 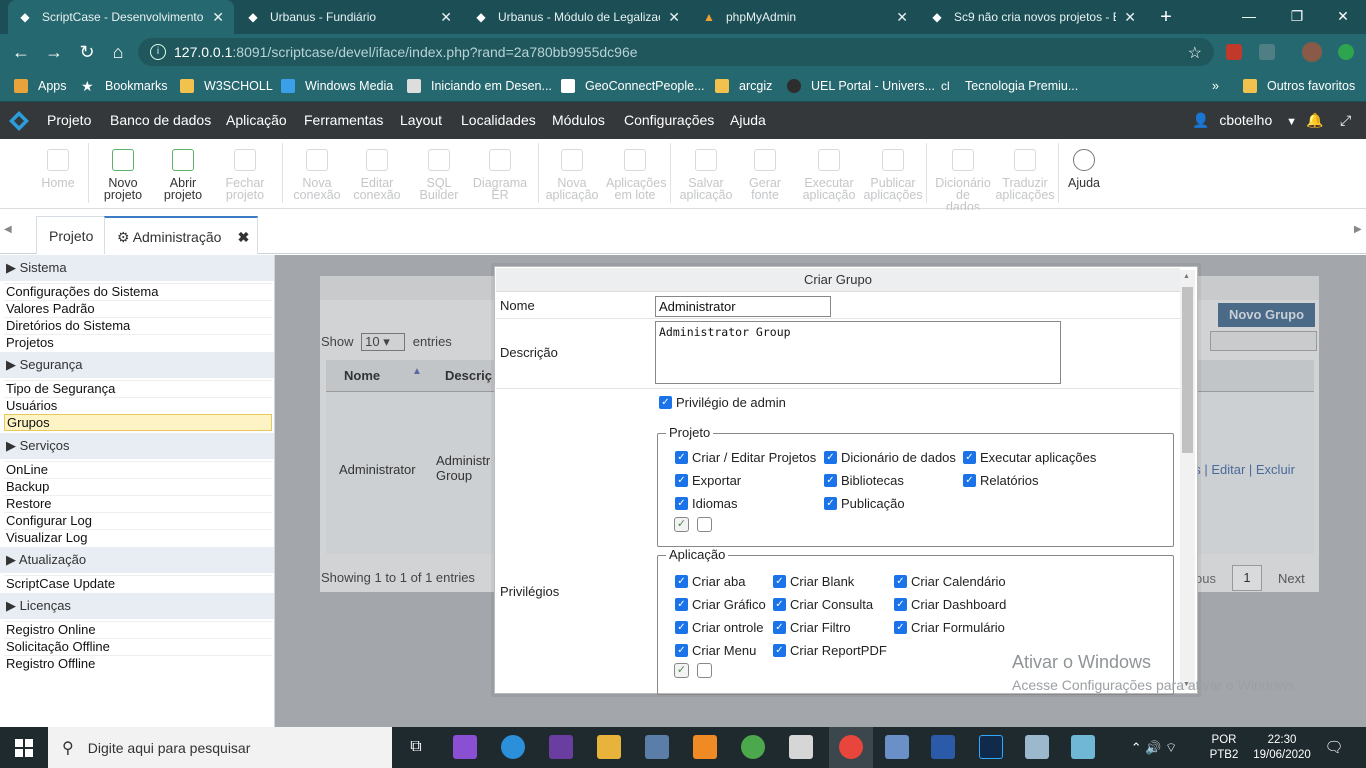 What do you see at coordinates (118, 52) in the screenshot?
I see `home-icon: ⌂` at bounding box center [118, 52].